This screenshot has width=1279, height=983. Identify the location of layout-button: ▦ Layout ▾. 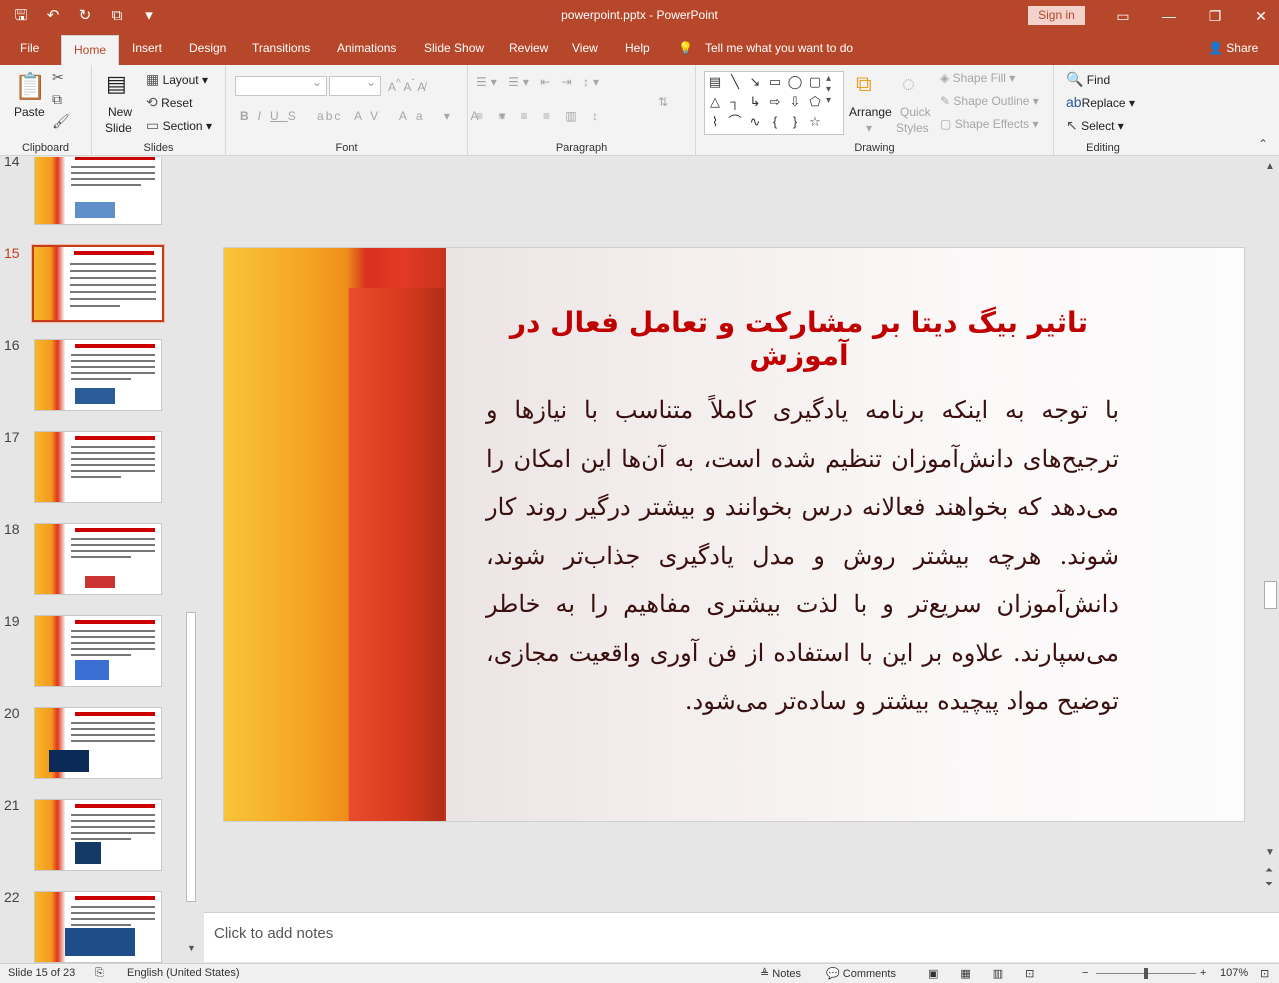
(177, 79).